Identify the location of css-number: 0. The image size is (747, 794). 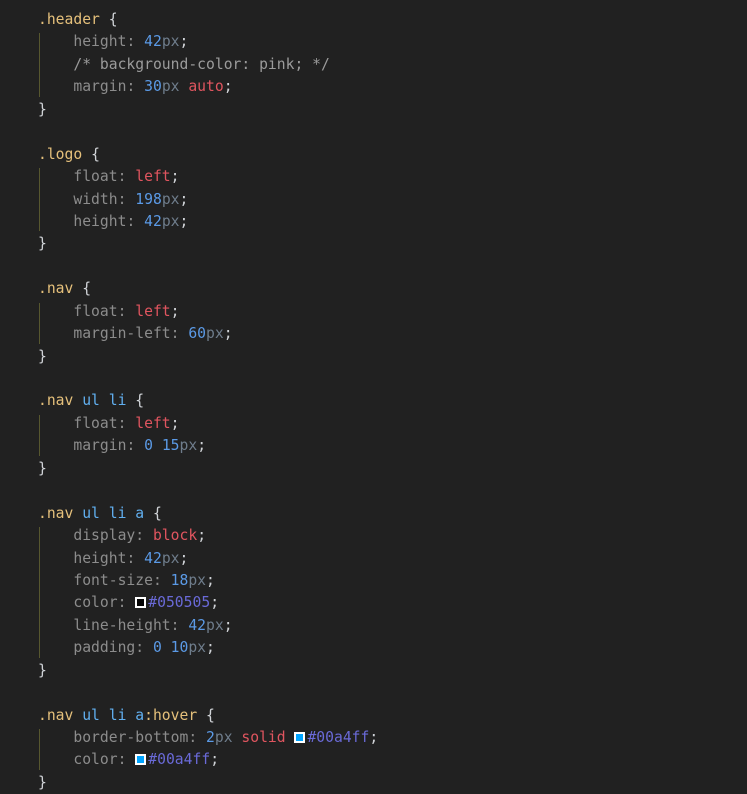
(148, 446).